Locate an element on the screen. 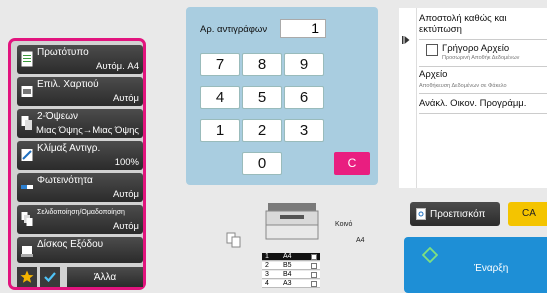 The height and width of the screenshot is (293, 547). key-5: 5 is located at coordinates (262, 97).